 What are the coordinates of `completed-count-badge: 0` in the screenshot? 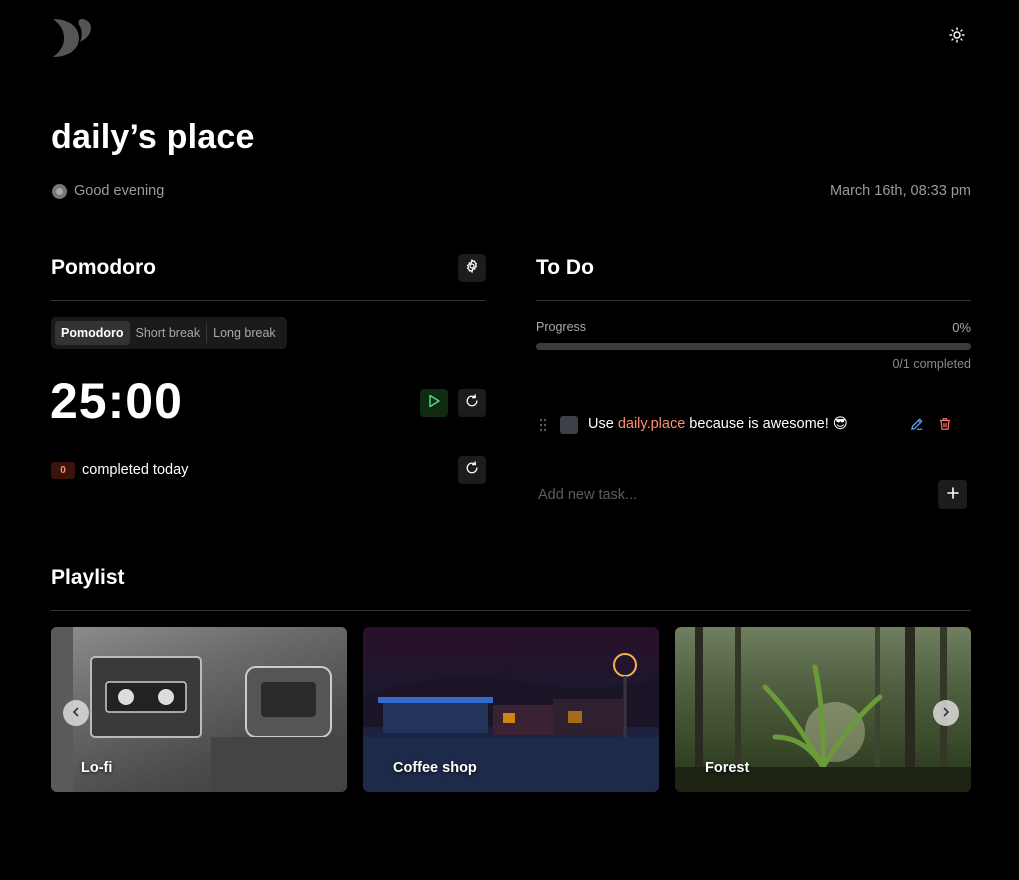 It's located at (63, 470).